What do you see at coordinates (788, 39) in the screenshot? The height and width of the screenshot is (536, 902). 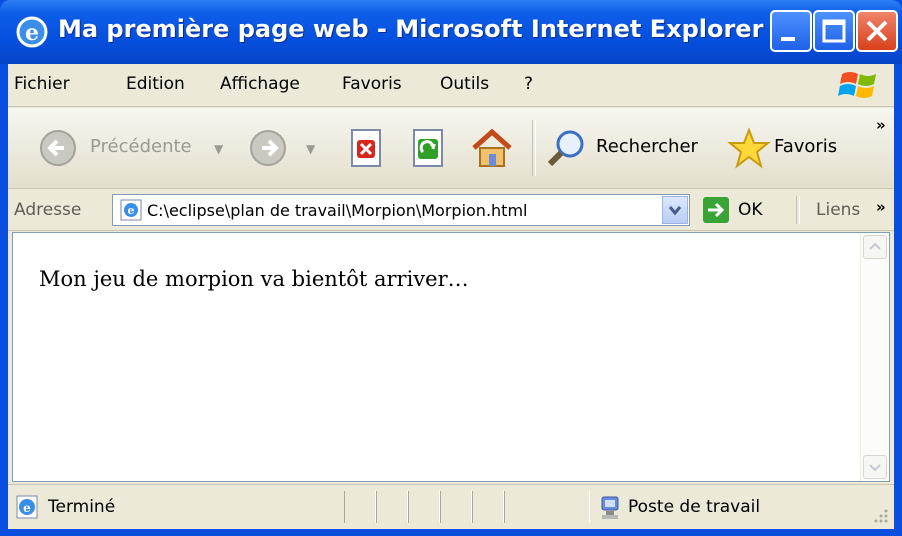 I see `minimize-icon` at bounding box center [788, 39].